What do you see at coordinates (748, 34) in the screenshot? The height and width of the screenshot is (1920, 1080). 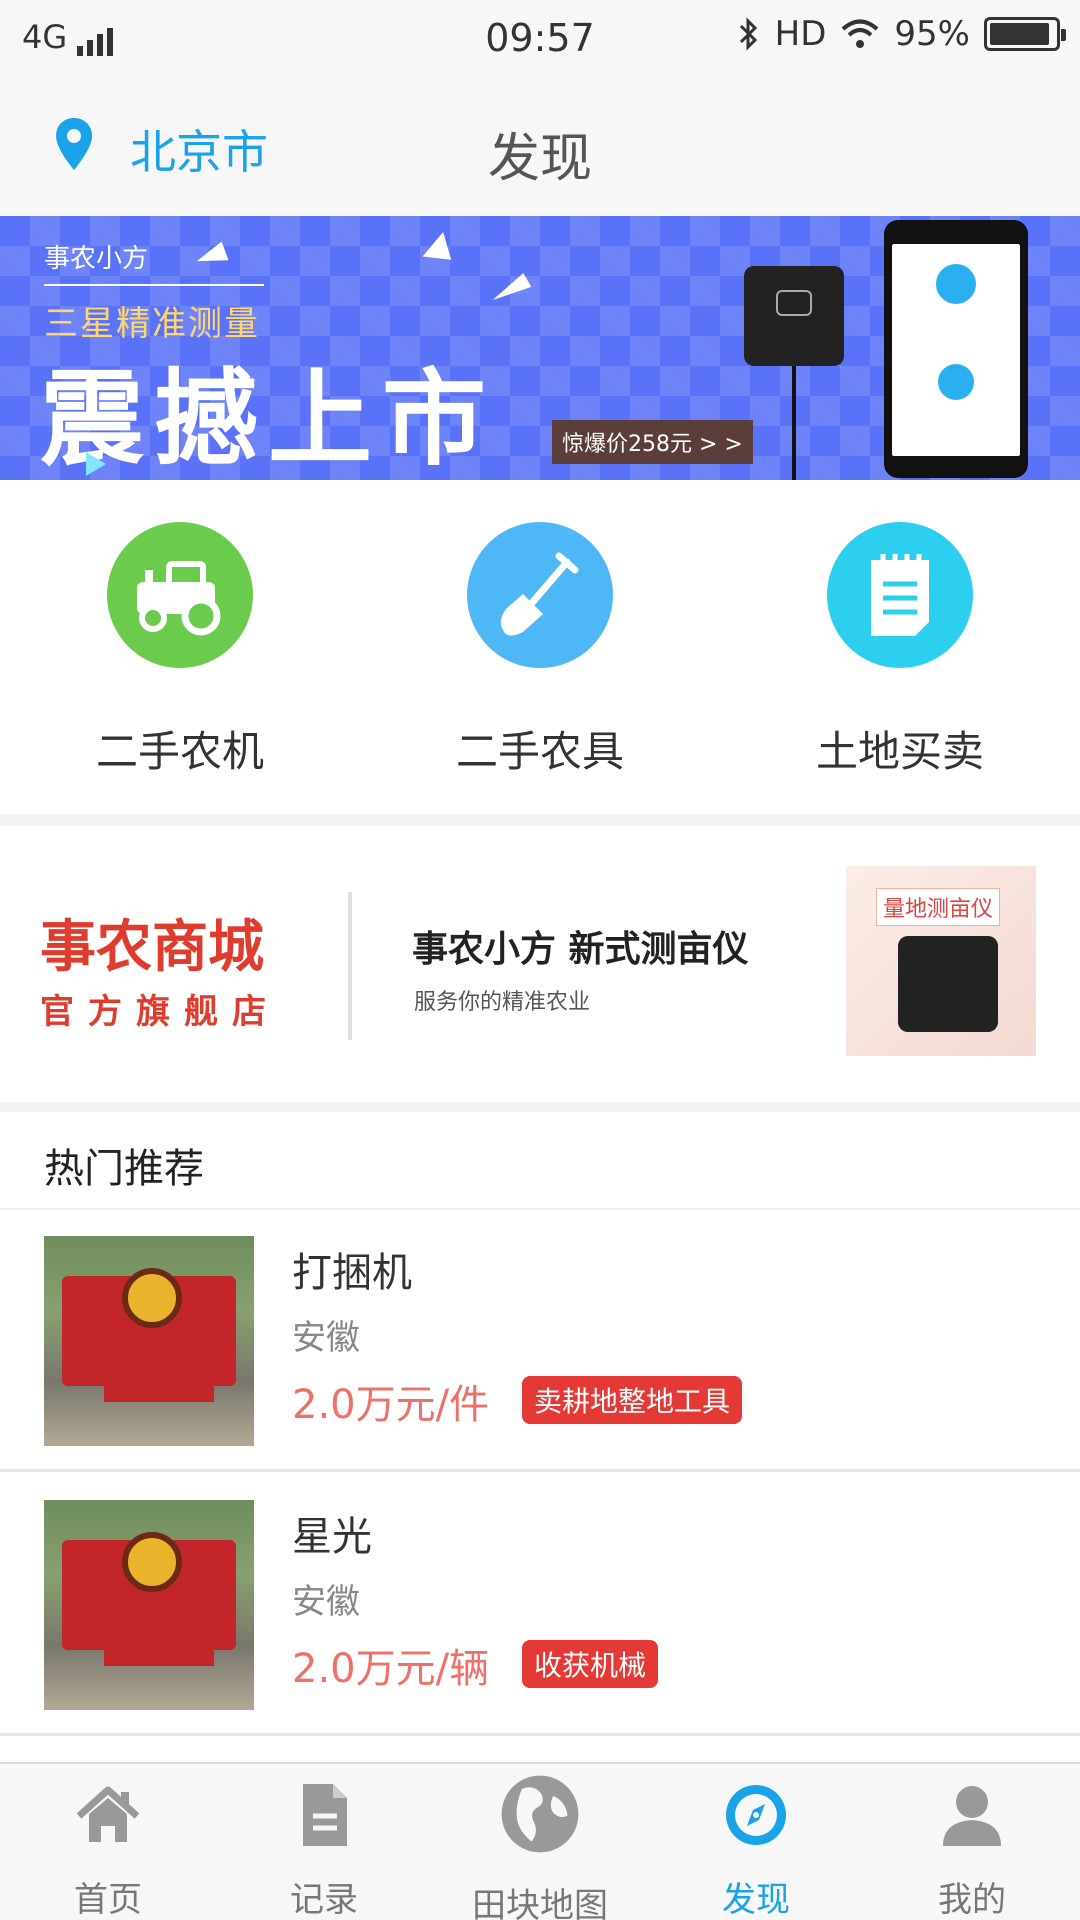 I see `bluetooth-icon` at bounding box center [748, 34].